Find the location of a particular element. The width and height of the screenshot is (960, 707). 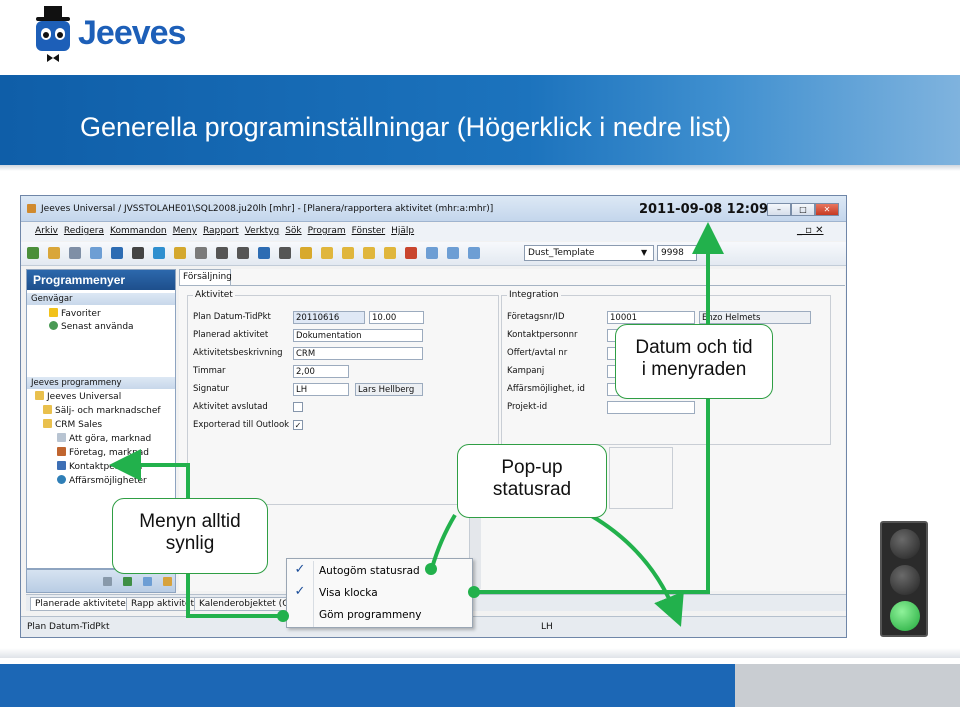

footer-shadow is located at coordinates (480, 653).